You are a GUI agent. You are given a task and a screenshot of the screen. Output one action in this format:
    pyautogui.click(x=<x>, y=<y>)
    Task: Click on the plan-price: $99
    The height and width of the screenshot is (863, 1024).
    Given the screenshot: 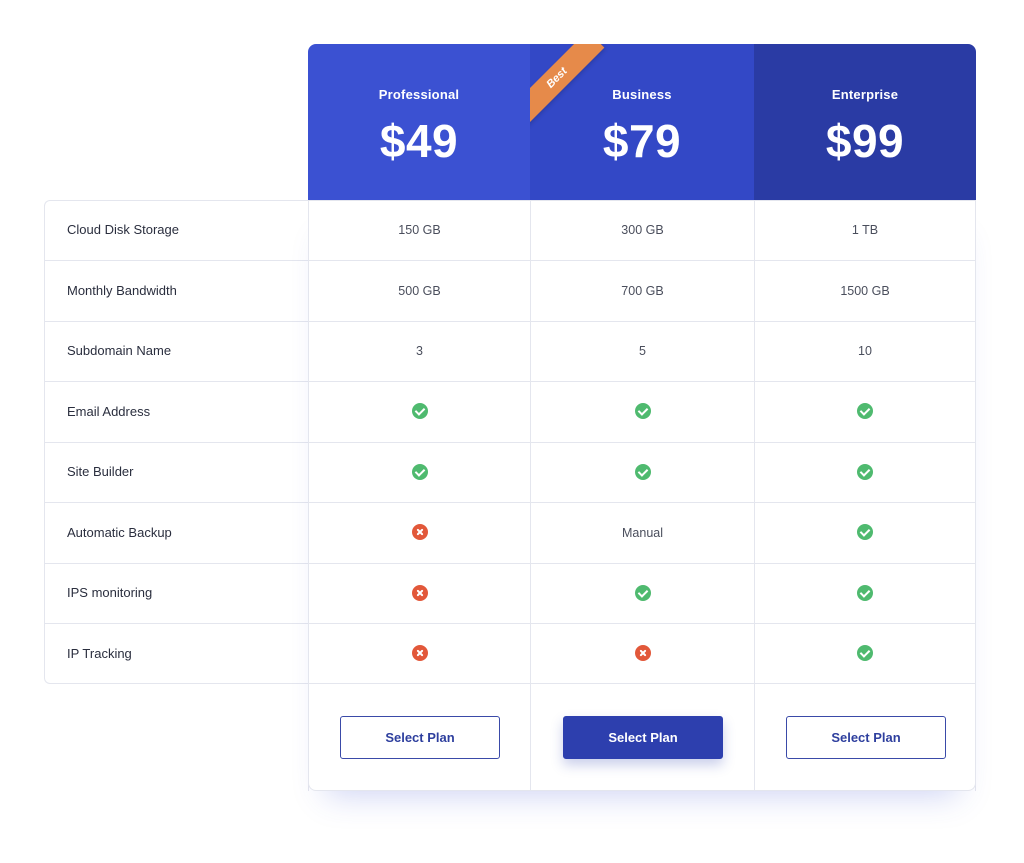 What is the action you would take?
    pyautogui.click(x=865, y=141)
    